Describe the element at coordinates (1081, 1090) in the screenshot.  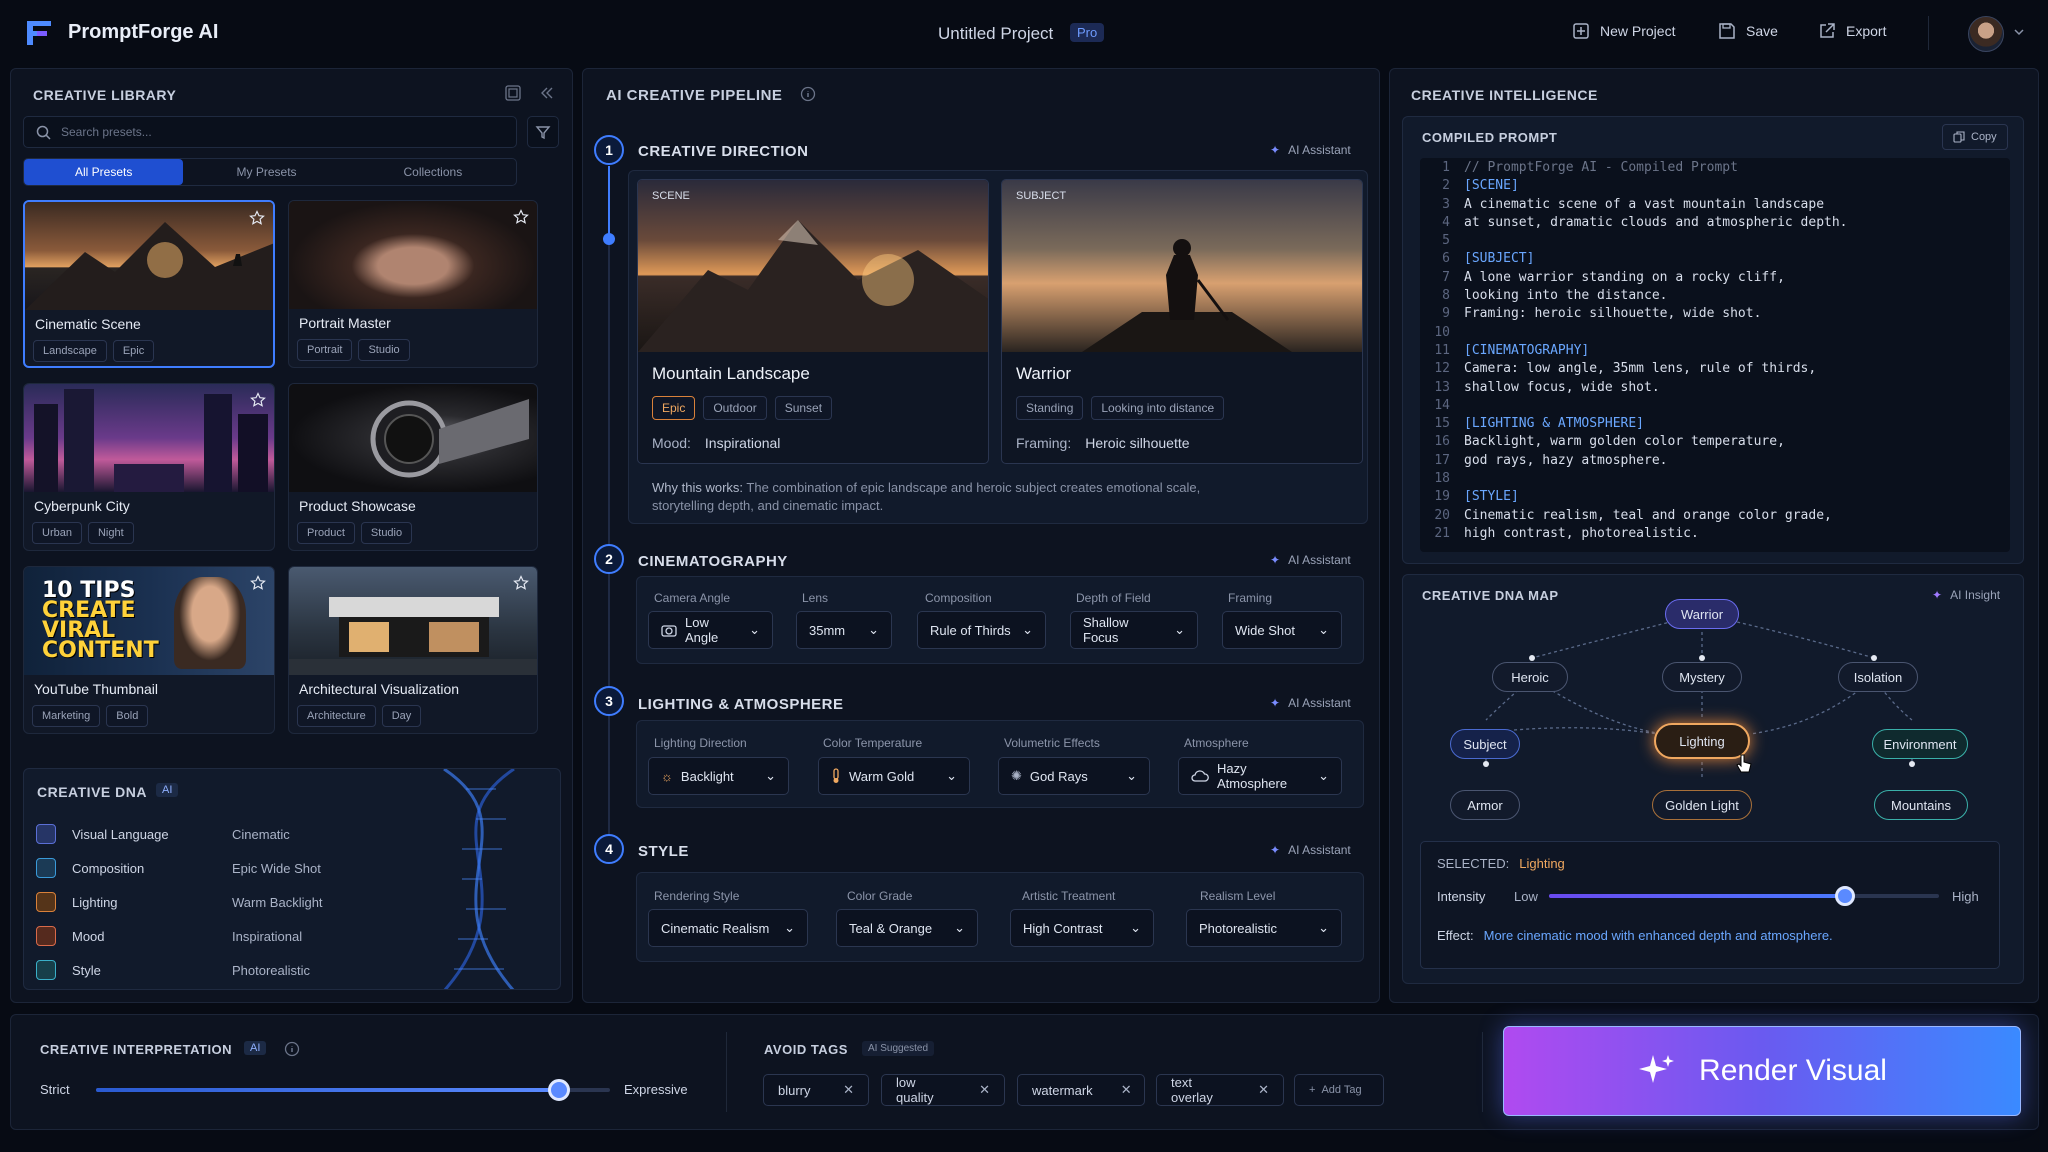
I see `avoid-tag: watermark ✕` at that location.